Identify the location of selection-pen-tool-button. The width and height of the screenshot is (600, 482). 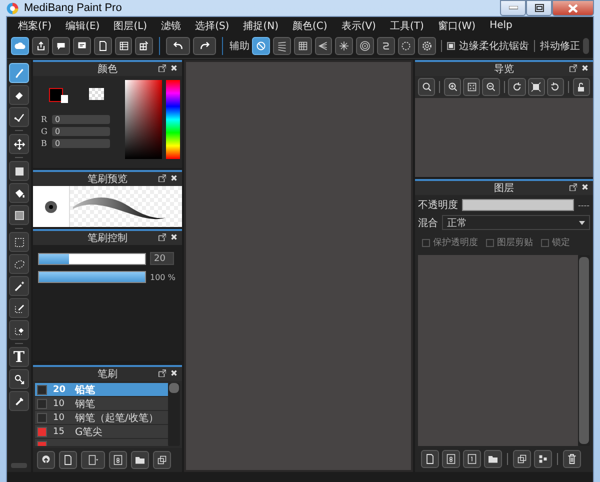
(19, 308).